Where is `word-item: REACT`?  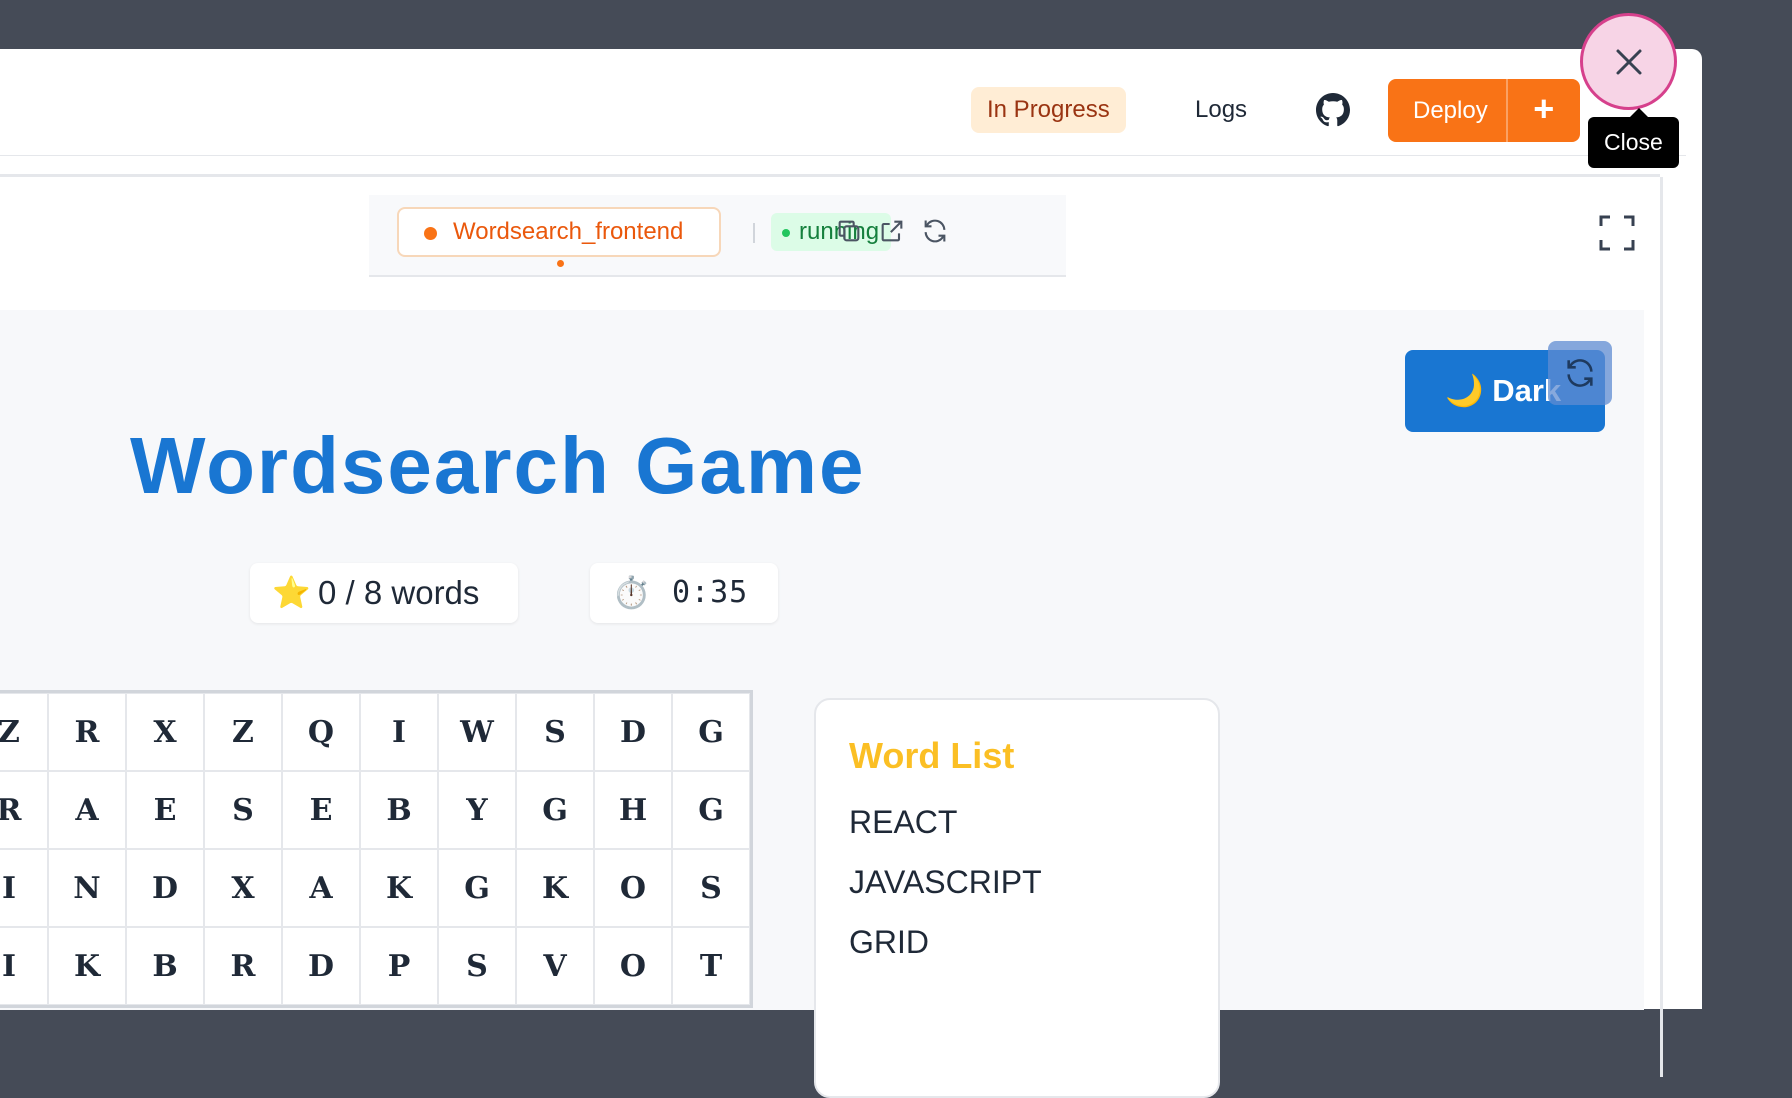 word-item: REACT is located at coordinates (903, 822).